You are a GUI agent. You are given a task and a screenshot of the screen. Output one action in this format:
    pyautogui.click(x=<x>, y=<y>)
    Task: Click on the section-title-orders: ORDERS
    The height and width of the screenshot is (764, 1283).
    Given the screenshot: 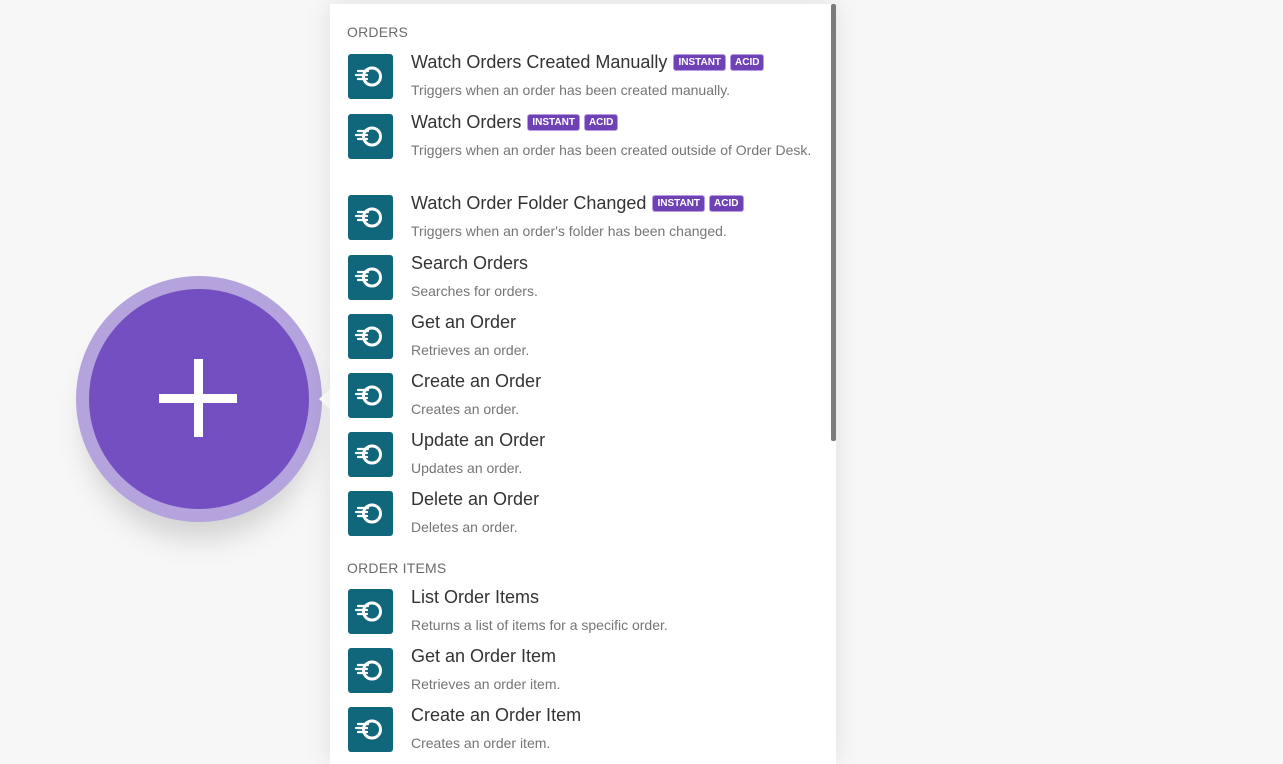 What is the action you would take?
    pyautogui.click(x=378, y=32)
    